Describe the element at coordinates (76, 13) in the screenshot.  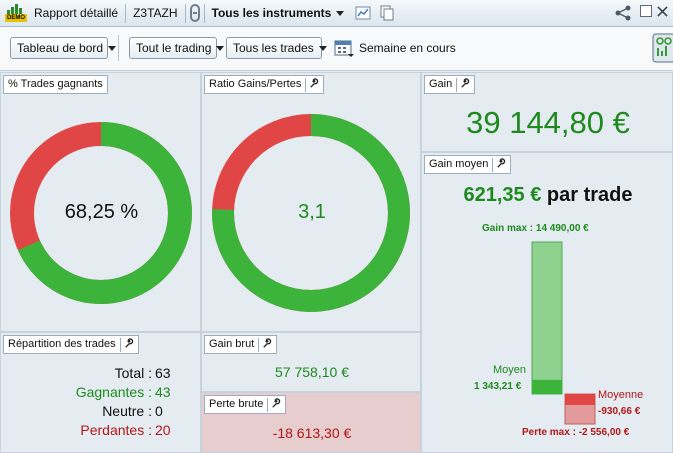
I see `report-title: Rapport détaillé` at that location.